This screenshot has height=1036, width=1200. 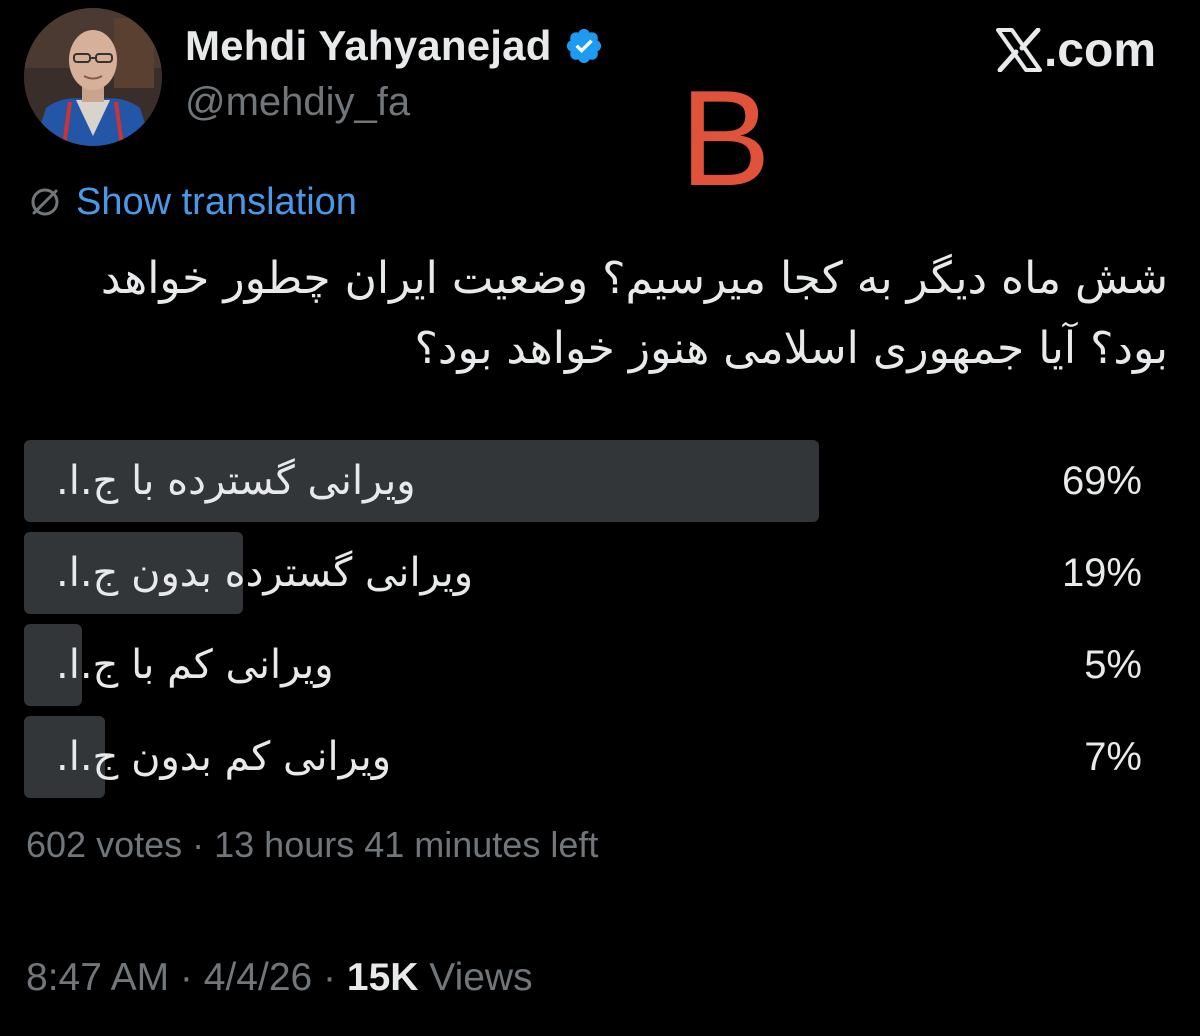 I want to click on tweet-time: 8:47 AM, so click(x=97, y=977).